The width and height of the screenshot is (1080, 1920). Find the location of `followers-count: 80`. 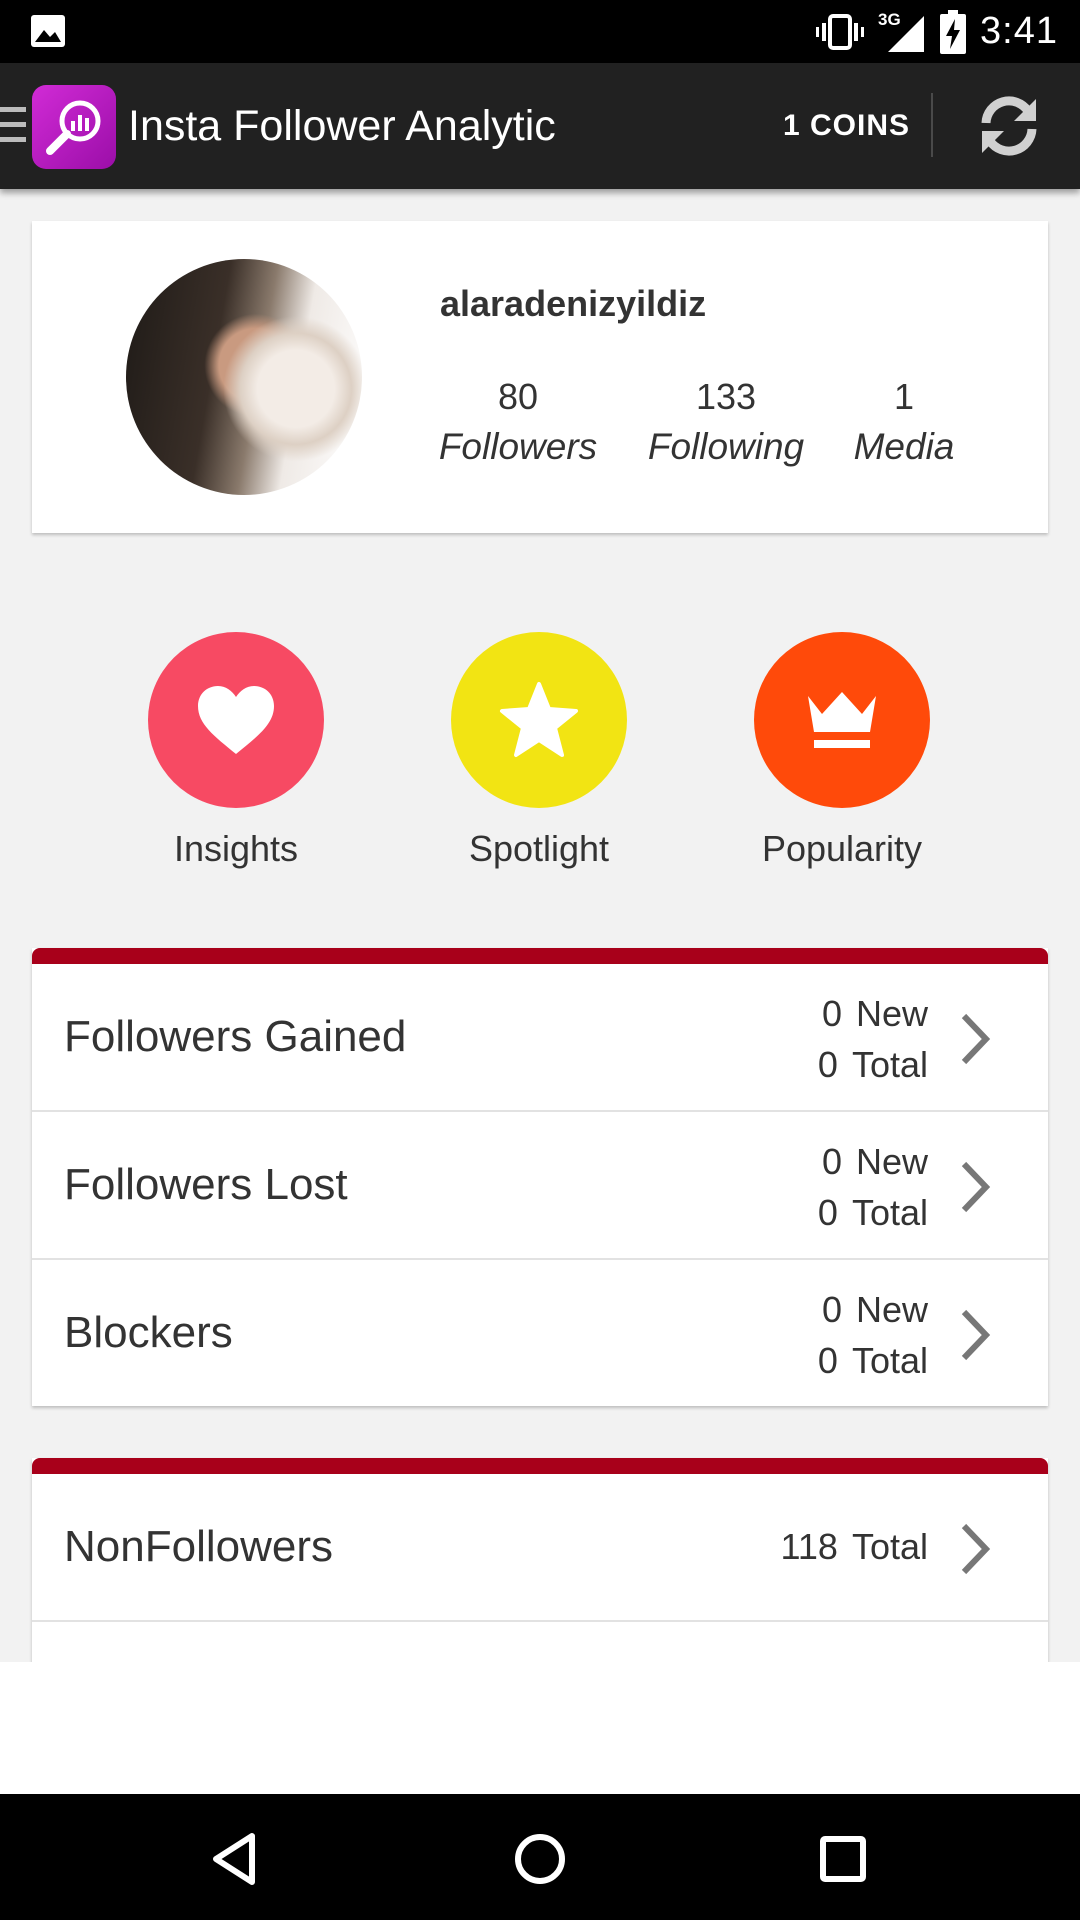

followers-count: 80 is located at coordinates (518, 396).